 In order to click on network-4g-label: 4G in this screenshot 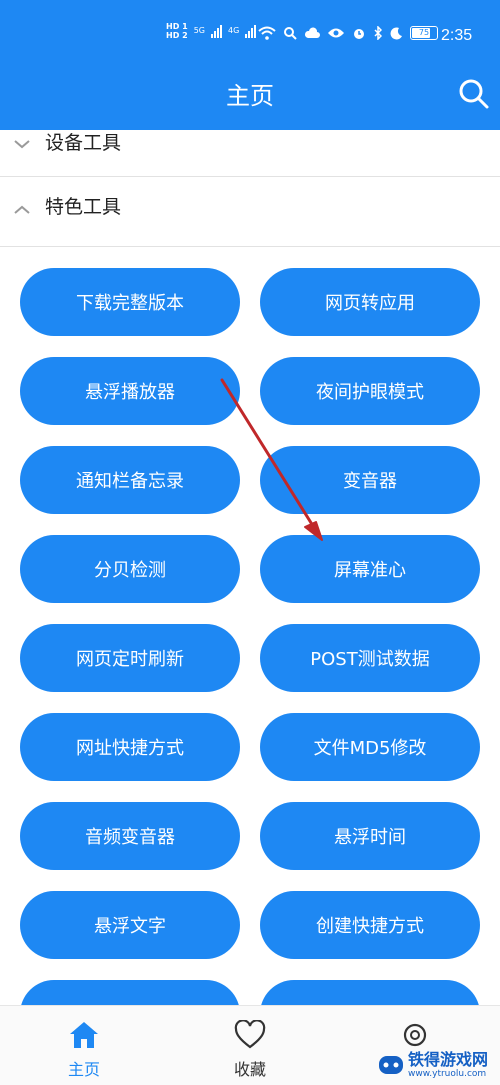, I will do `click(233, 30)`.